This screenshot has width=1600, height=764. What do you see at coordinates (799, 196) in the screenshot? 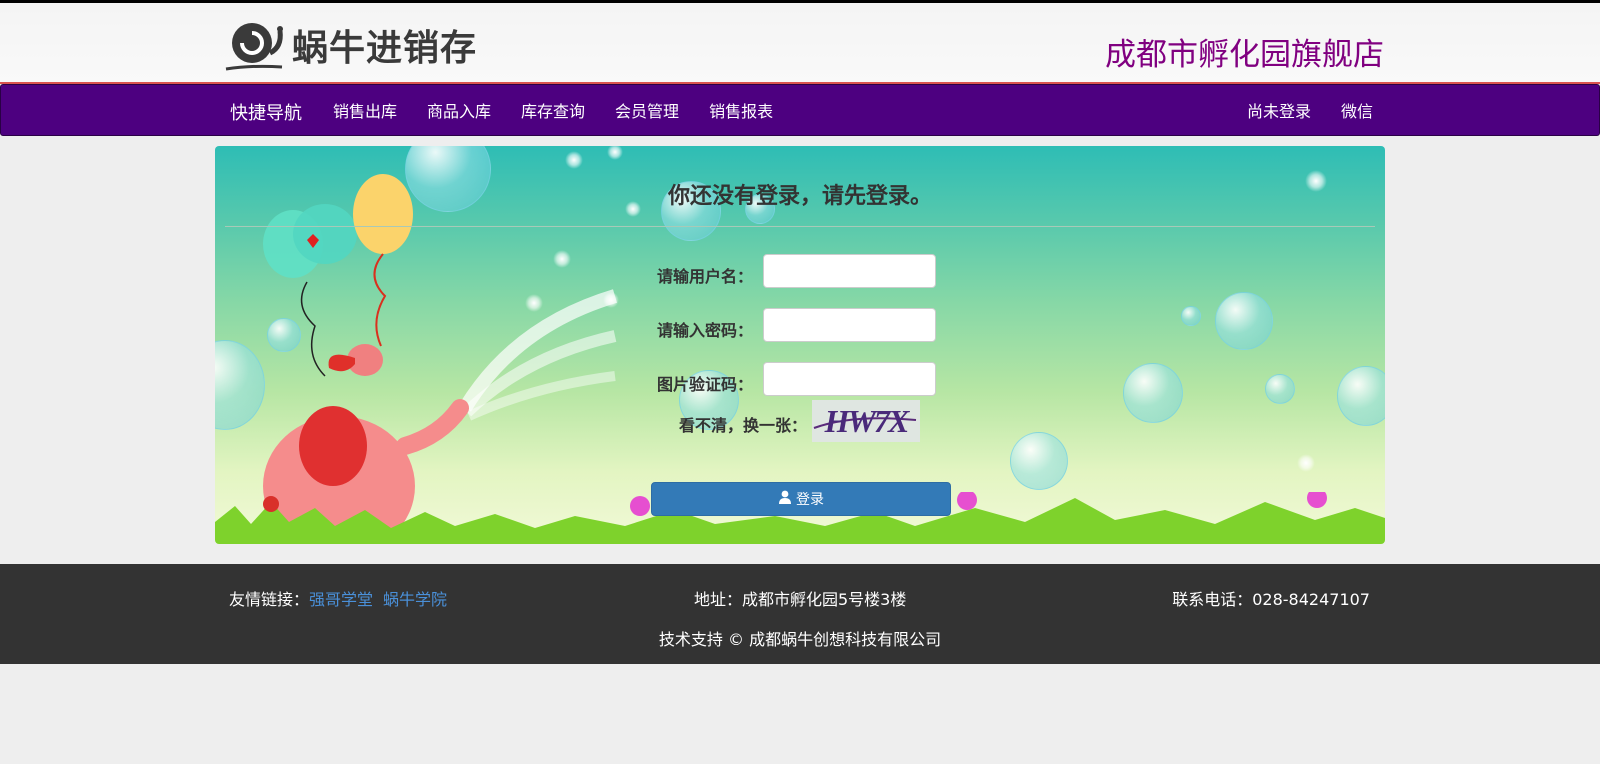
I see `login-title: 你还没有登录，请先登录。` at bounding box center [799, 196].